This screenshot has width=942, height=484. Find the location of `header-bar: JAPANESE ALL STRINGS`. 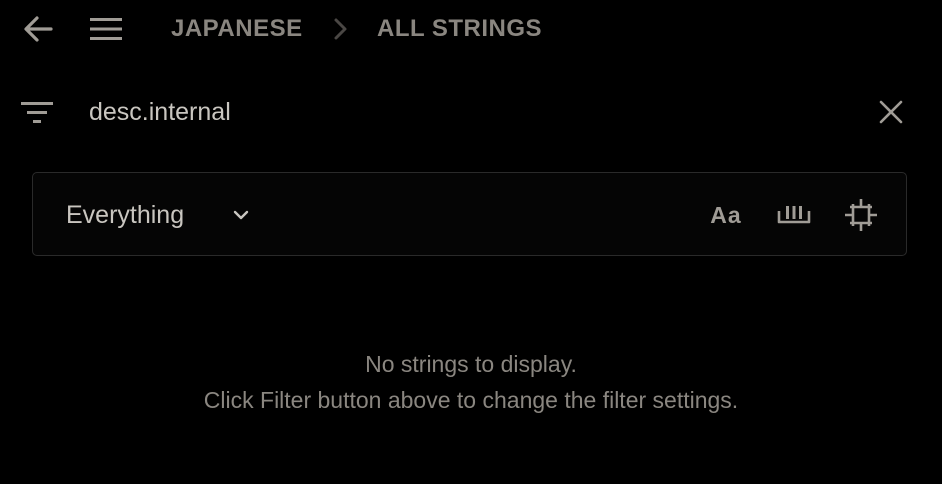

header-bar: JAPANESE ALL STRINGS is located at coordinates (471, 29).